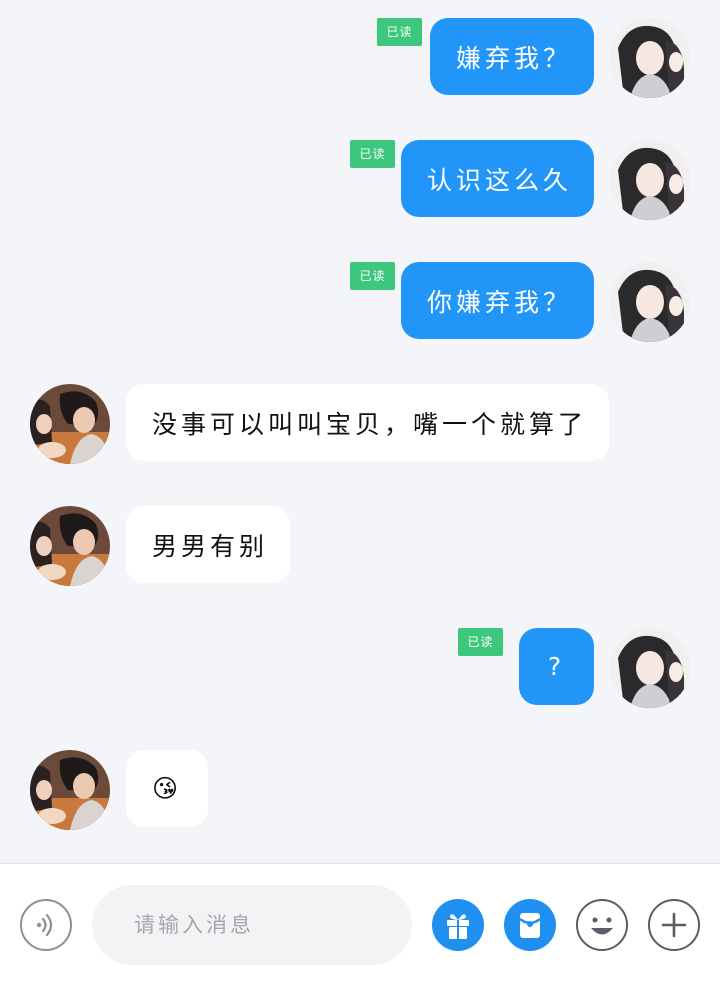 The height and width of the screenshot is (985, 720). I want to click on outgoing-message-bubble: ?, so click(556, 666).